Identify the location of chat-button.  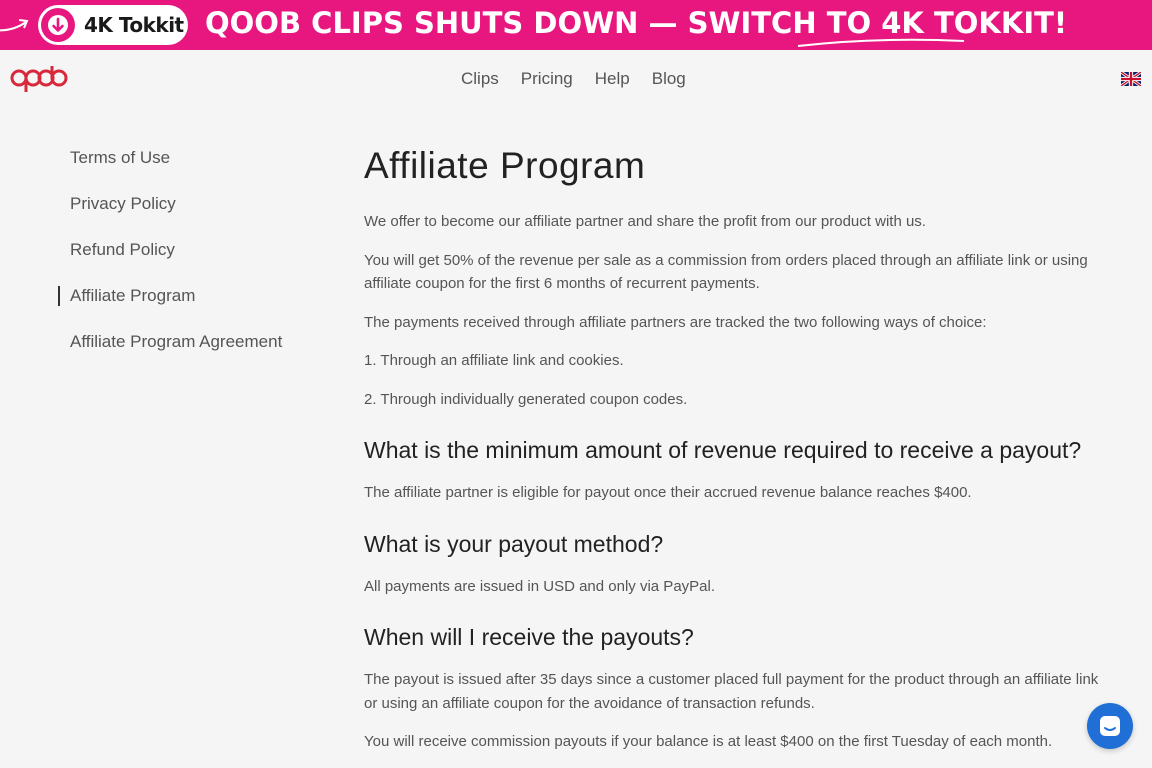
(1110, 726).